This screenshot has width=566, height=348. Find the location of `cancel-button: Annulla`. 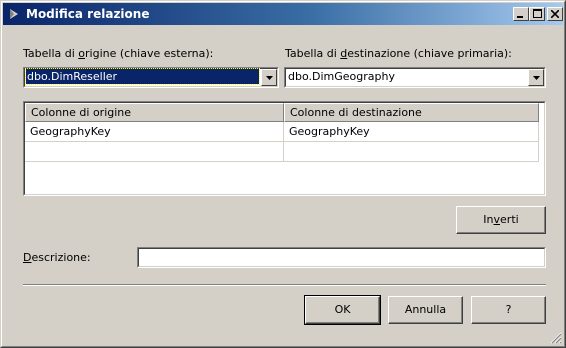

cancel-button: Annulla is located at coordinates (425, 310).